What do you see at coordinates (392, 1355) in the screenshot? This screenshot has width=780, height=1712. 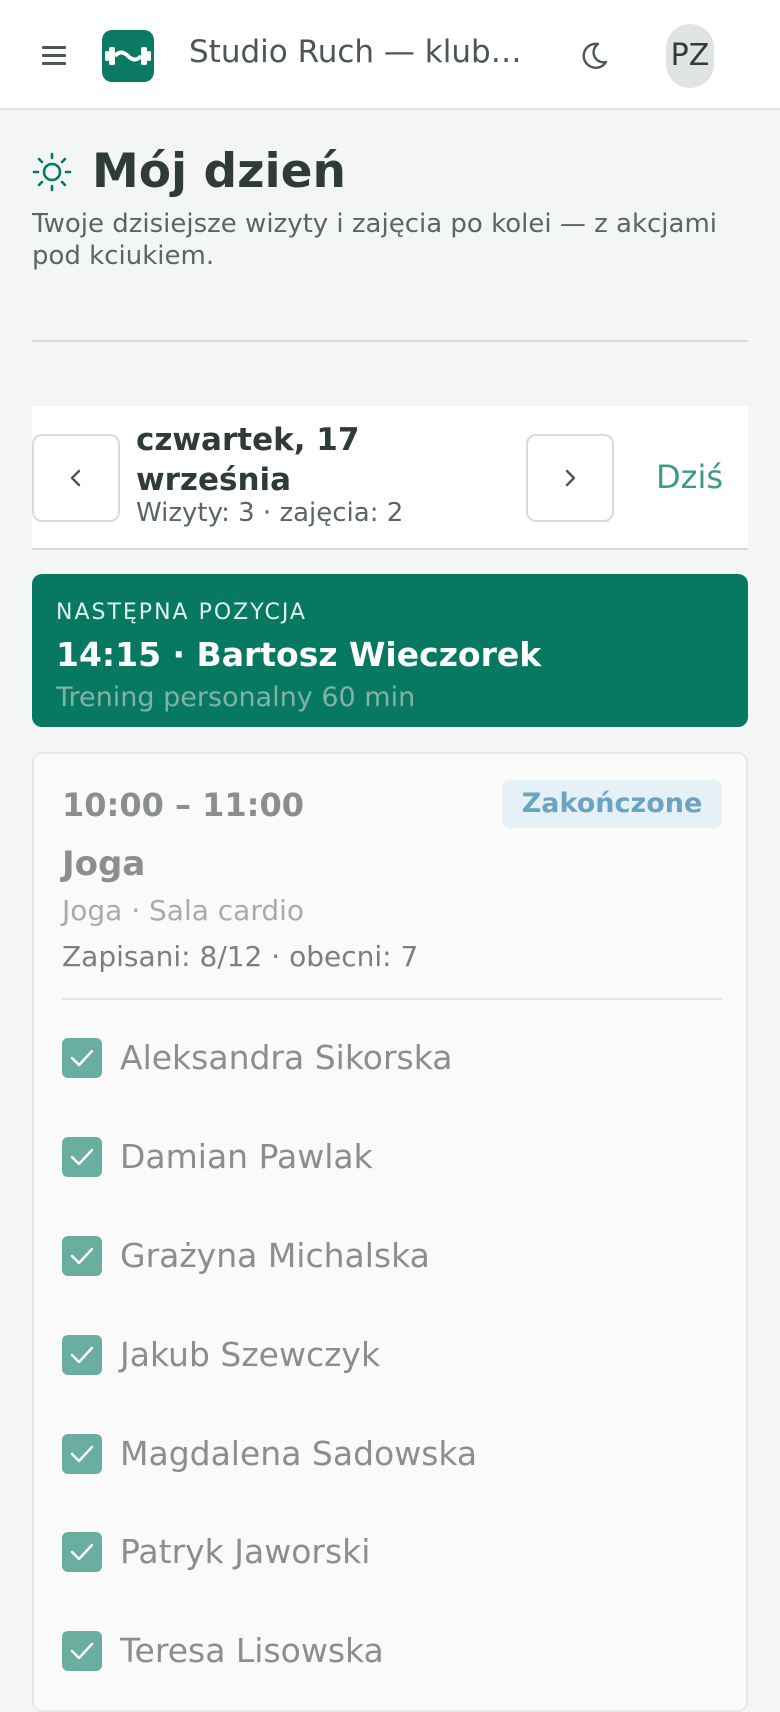 I see `attendee-row: Jakub Szewczyk` at bounding box center [392, 1355].